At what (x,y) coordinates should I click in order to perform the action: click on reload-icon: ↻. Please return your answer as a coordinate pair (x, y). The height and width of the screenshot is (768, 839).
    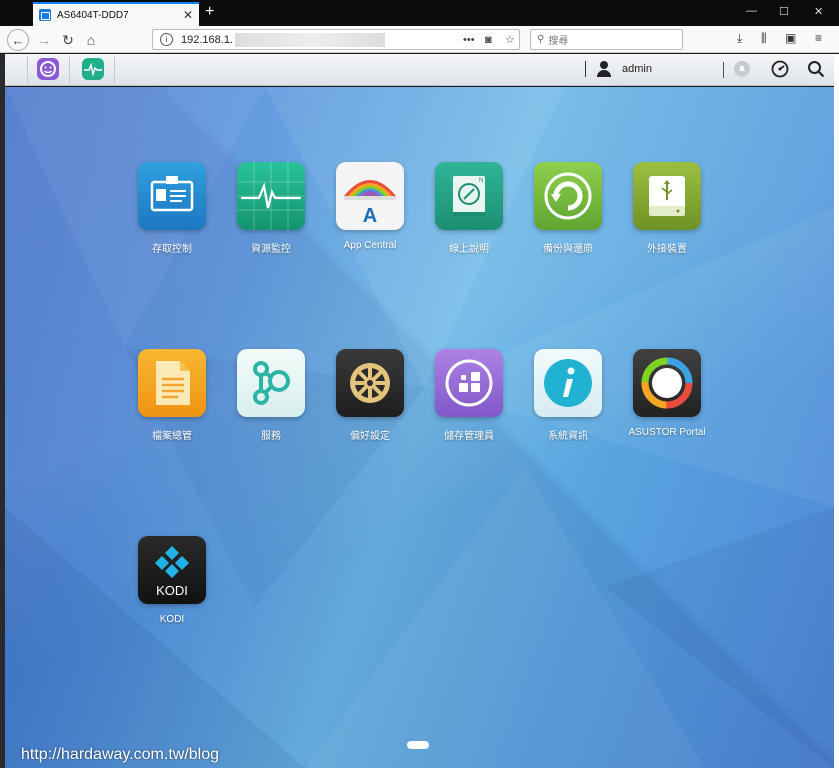
    Looking at the image, I should click on (68, 40).